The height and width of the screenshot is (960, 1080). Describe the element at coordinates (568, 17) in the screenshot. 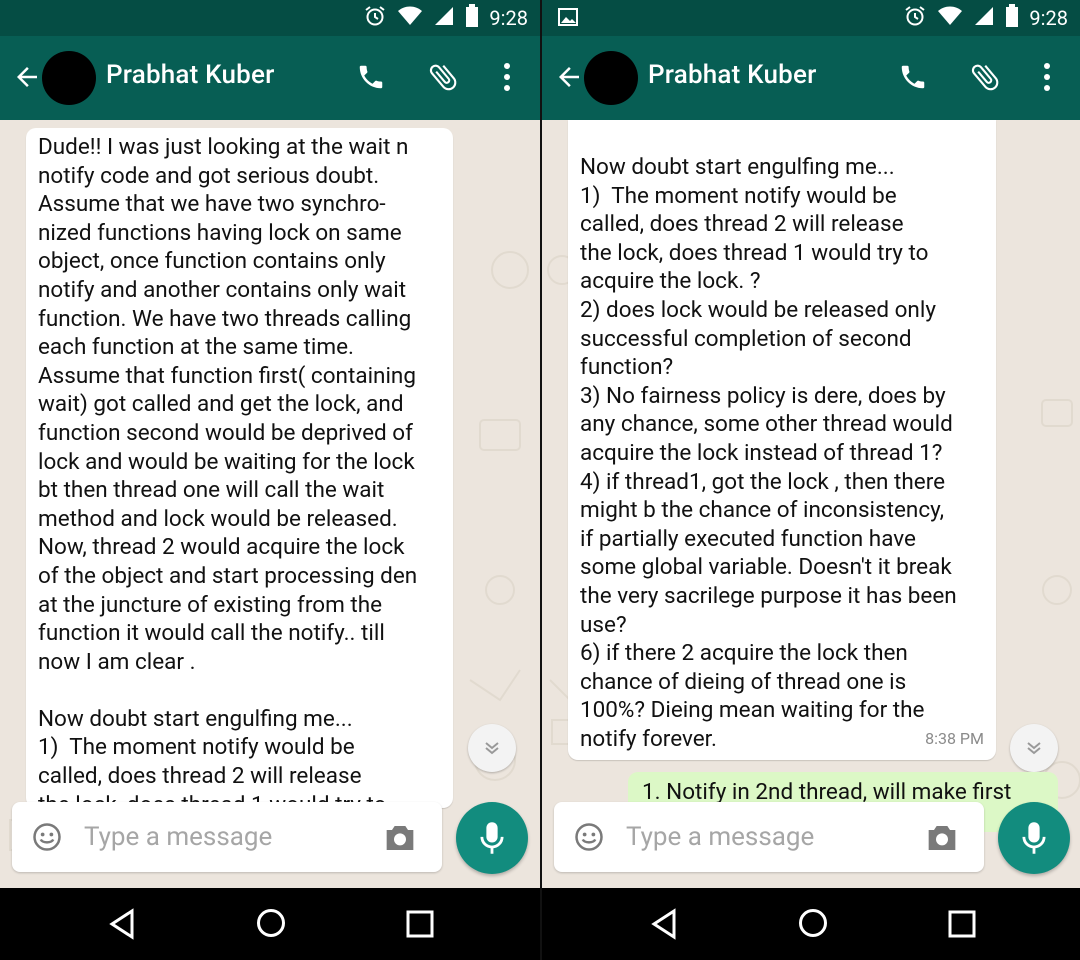

I see `image-notification-icon` at that location.